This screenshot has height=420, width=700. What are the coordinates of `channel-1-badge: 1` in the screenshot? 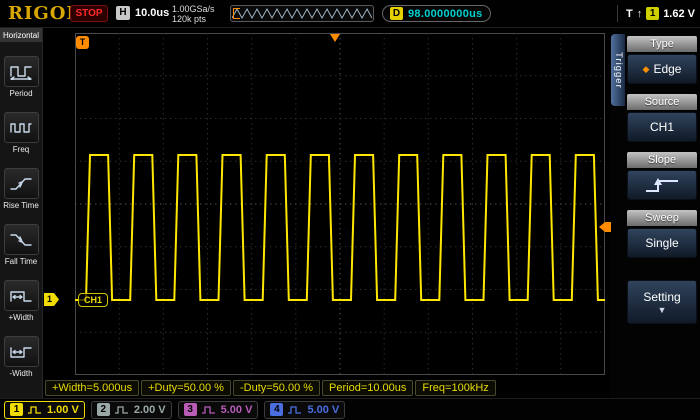 It's located at (16, 409).